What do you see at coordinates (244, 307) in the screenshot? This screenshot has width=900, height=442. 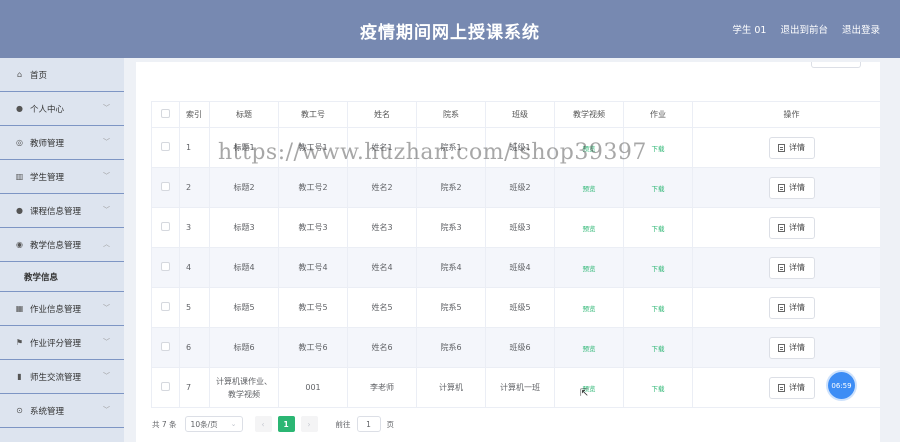 I see `cell-title: 标题5` at bounding box center [244, 307].